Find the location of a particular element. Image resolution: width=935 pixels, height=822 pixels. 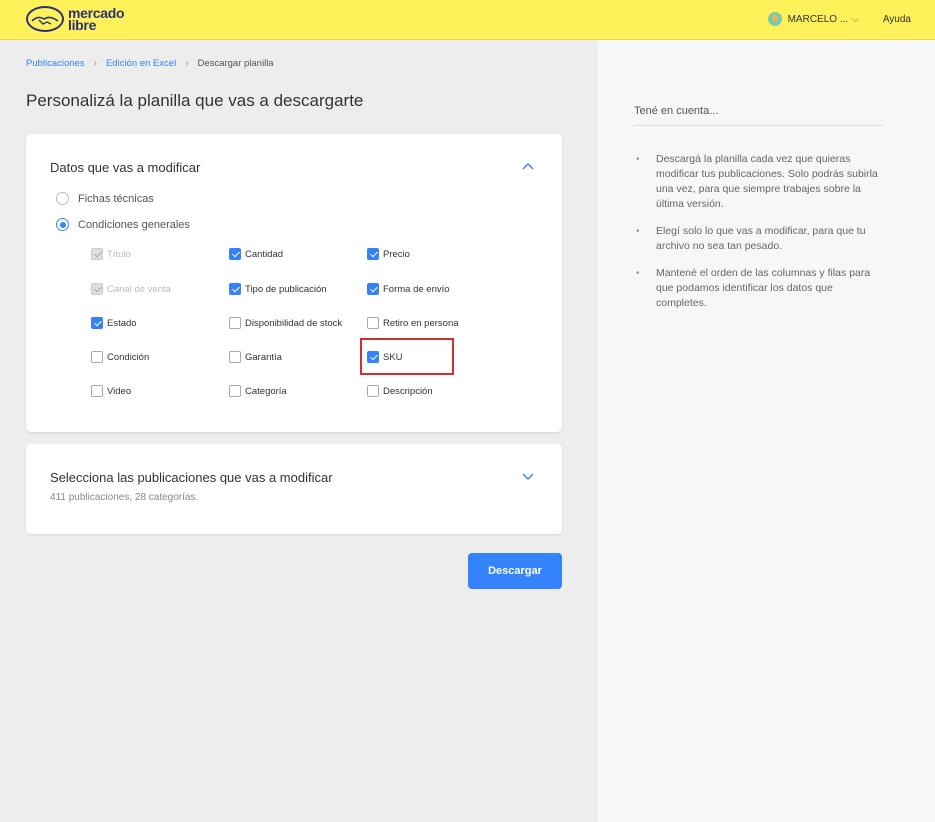

checkbox-titulo: Título is located at coordinates (111, 254).